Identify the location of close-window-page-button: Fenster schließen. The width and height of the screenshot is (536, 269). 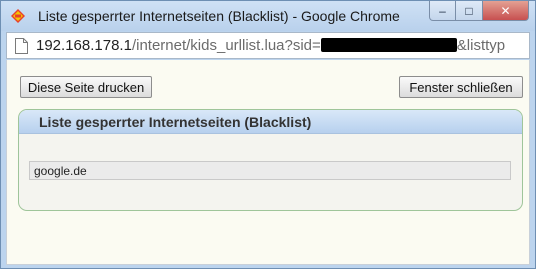
(461, 87).